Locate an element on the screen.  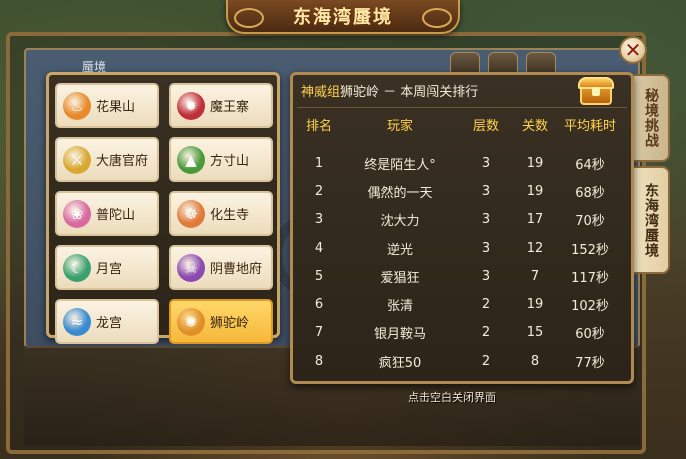
close-icon: ✕ is located at coordinates (633, 50).